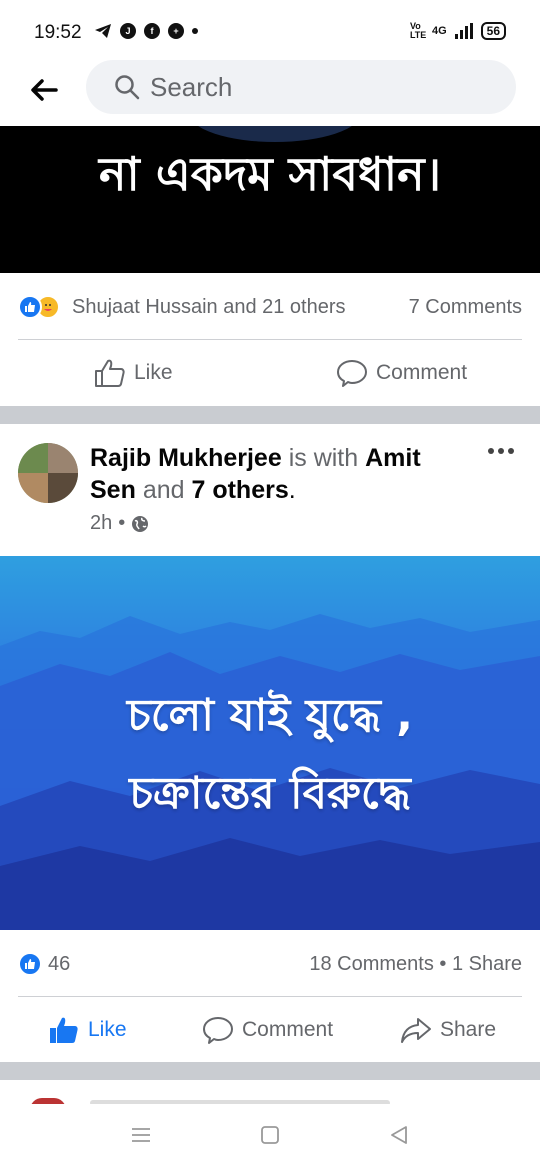  I want to click on system-nav-bar, so click(270, 1137).